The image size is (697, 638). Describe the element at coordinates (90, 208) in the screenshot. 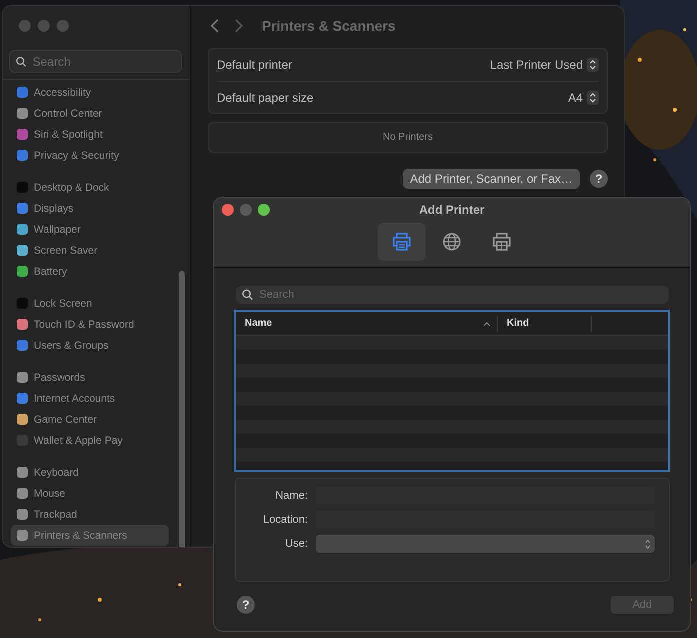

I see `sidebar-item: Displays` at that location.